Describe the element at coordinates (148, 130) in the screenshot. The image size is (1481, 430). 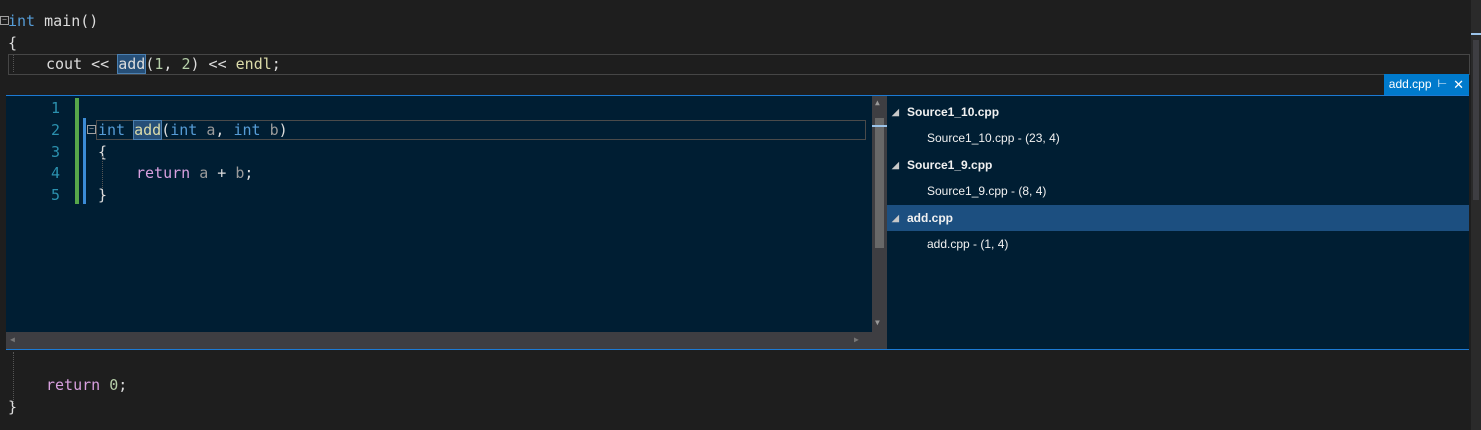
I see `add-definition-token: add` at that location.